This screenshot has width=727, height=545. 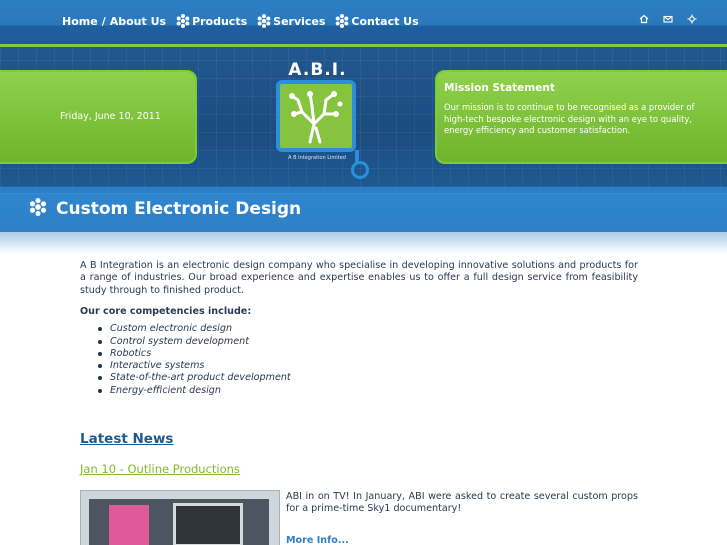 I want to click on news-item-title: Jan 10 - Outline Productions, so click(x=160, y=469).